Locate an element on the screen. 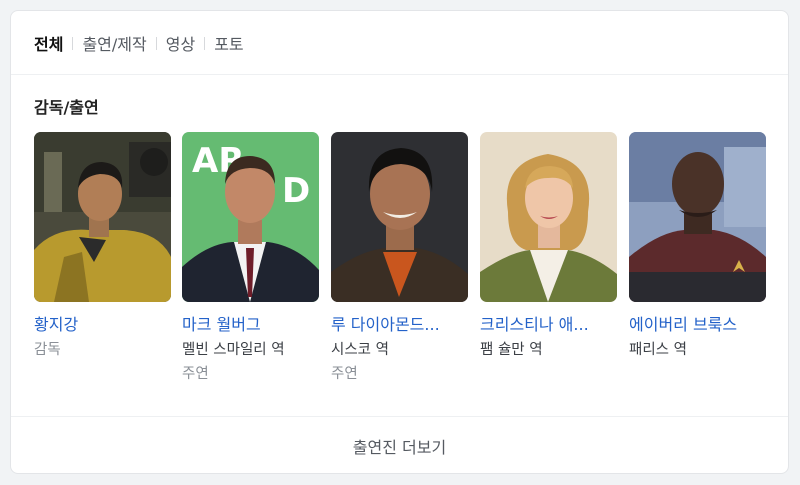 The width and height of the screenshot is (800, 485). tab-bar: 전체 출연/제작 영상 포토 is located at coordinates (139, 43).